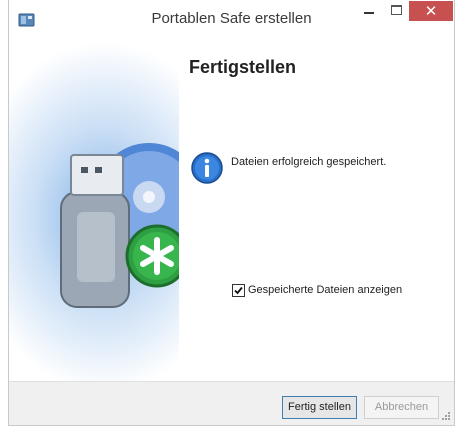 This screenshot has width=455, height=426. What do you see at coordinates (207, 168) in the screenshot?
I see `info-icon` at bounding box center [207, 168].